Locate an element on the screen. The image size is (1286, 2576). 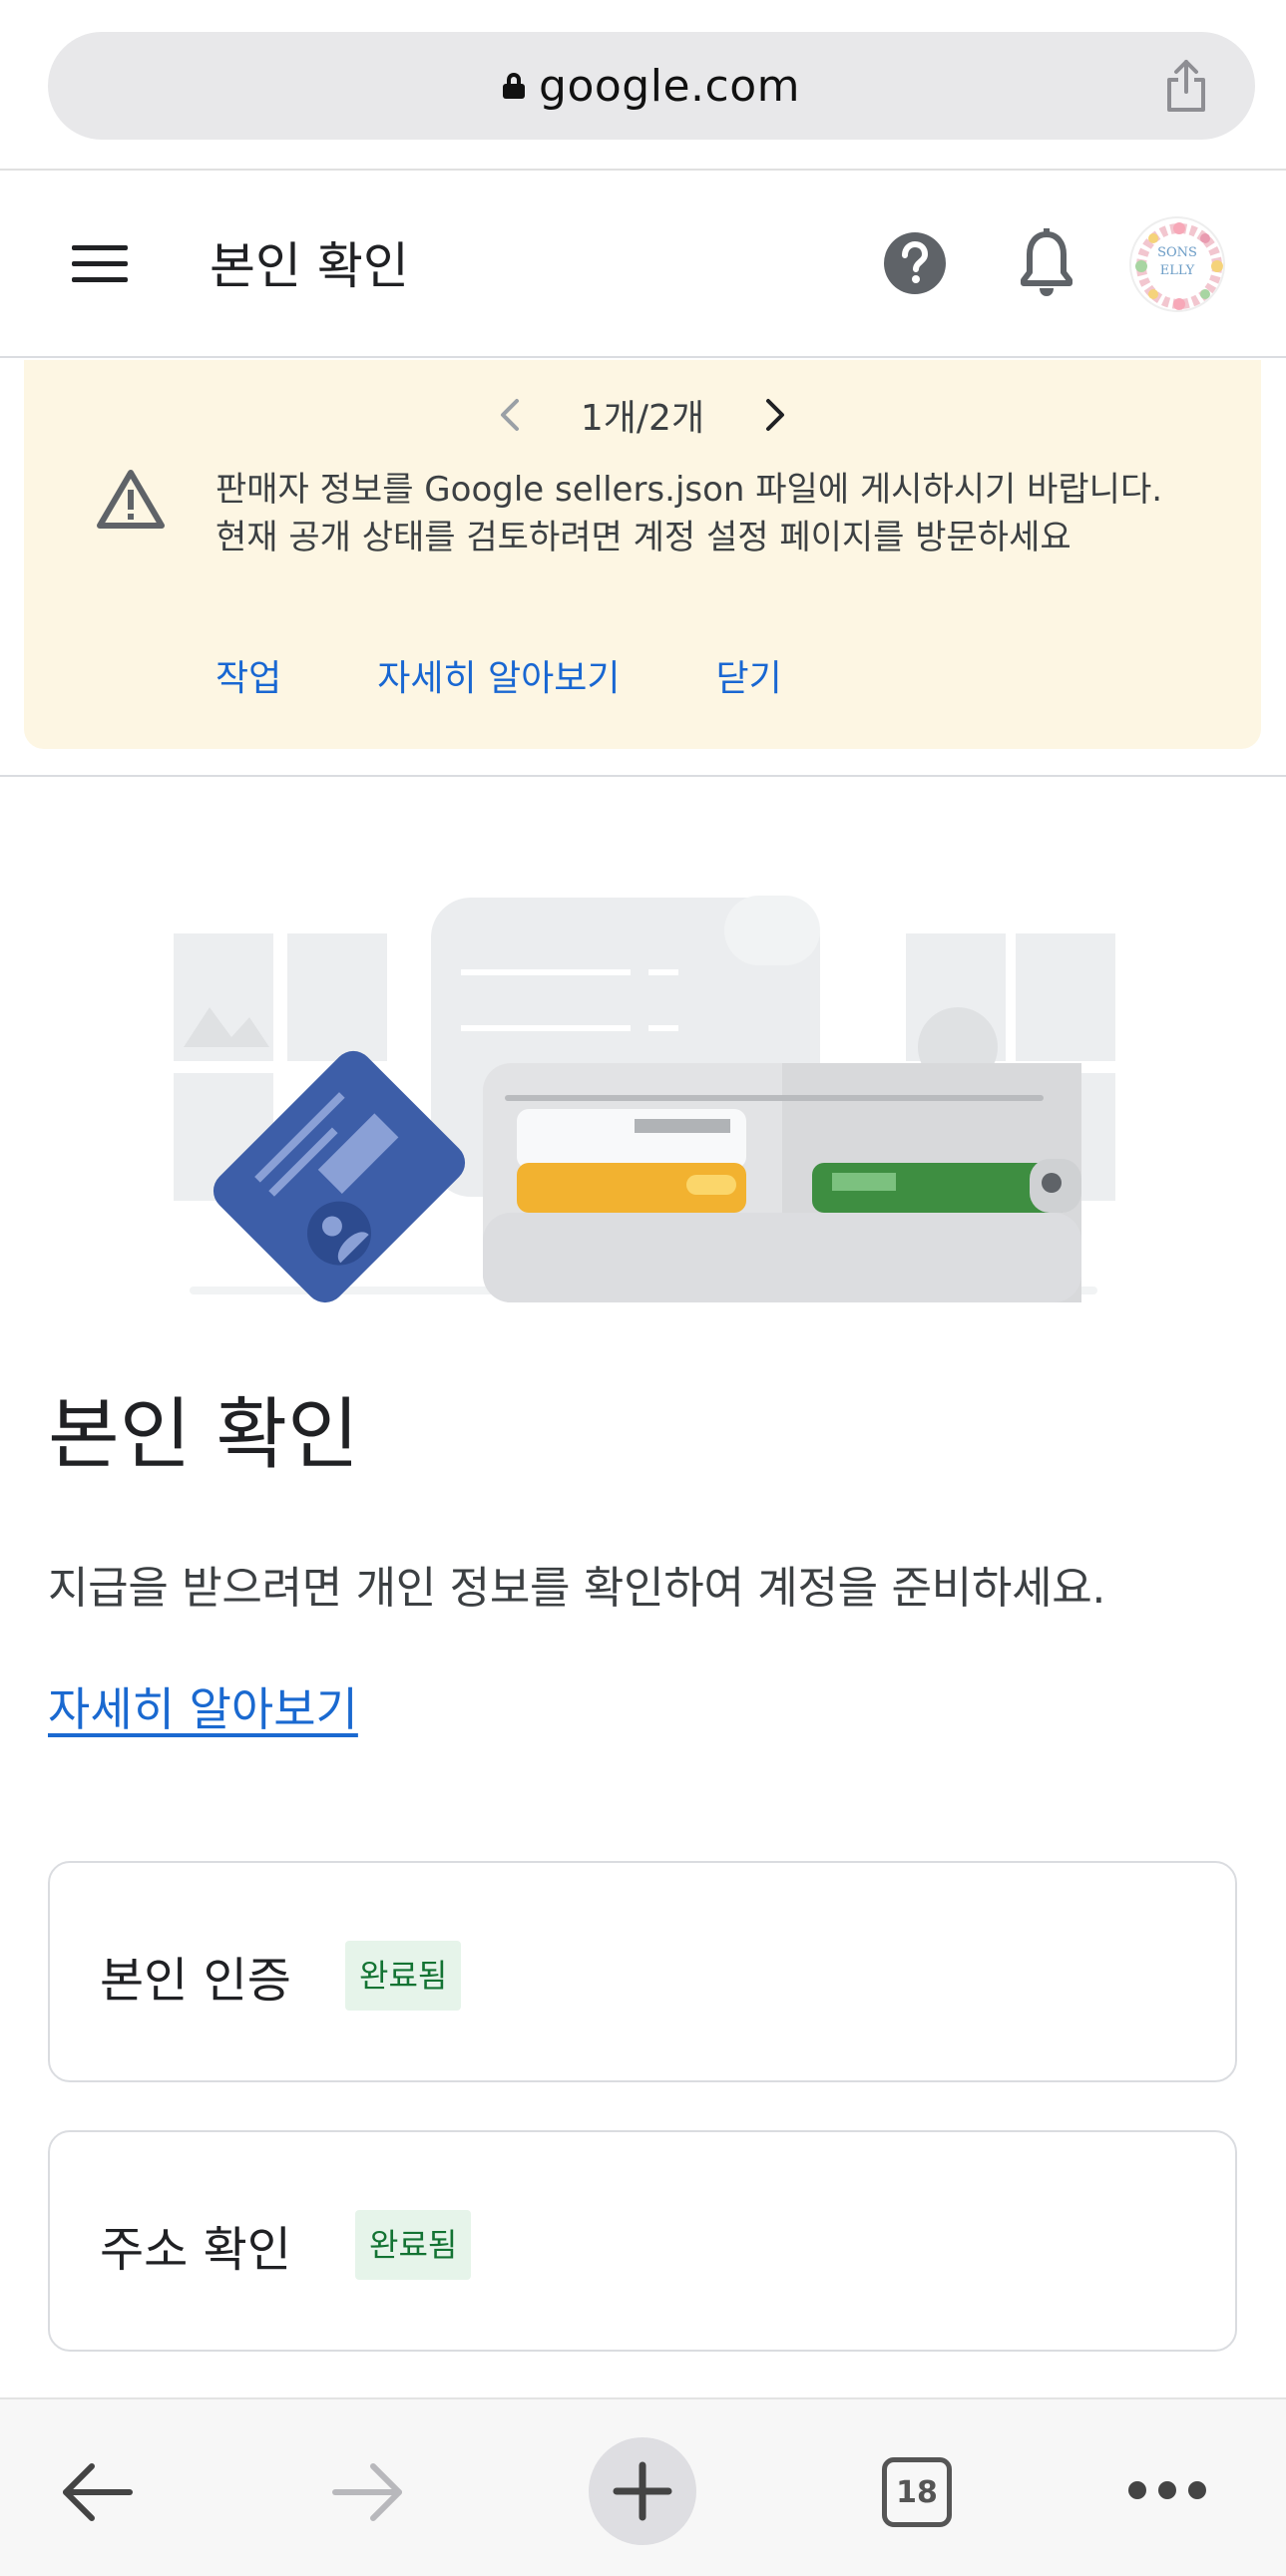
card-label: 주소 확인 is located at coordinates (195, 2250).